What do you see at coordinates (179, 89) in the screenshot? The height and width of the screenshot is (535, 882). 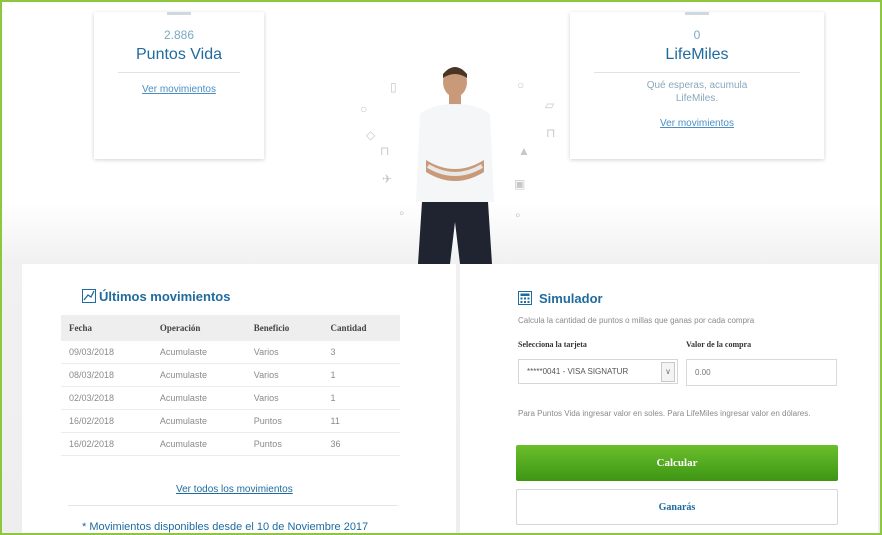 I see `puntos-vida-movements-link: Ver movimientos` at bounding box center [179, 89].